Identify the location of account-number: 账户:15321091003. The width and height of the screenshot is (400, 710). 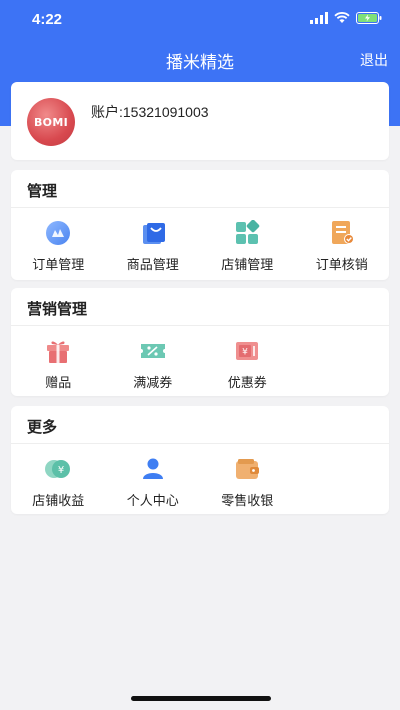
(150, 112).